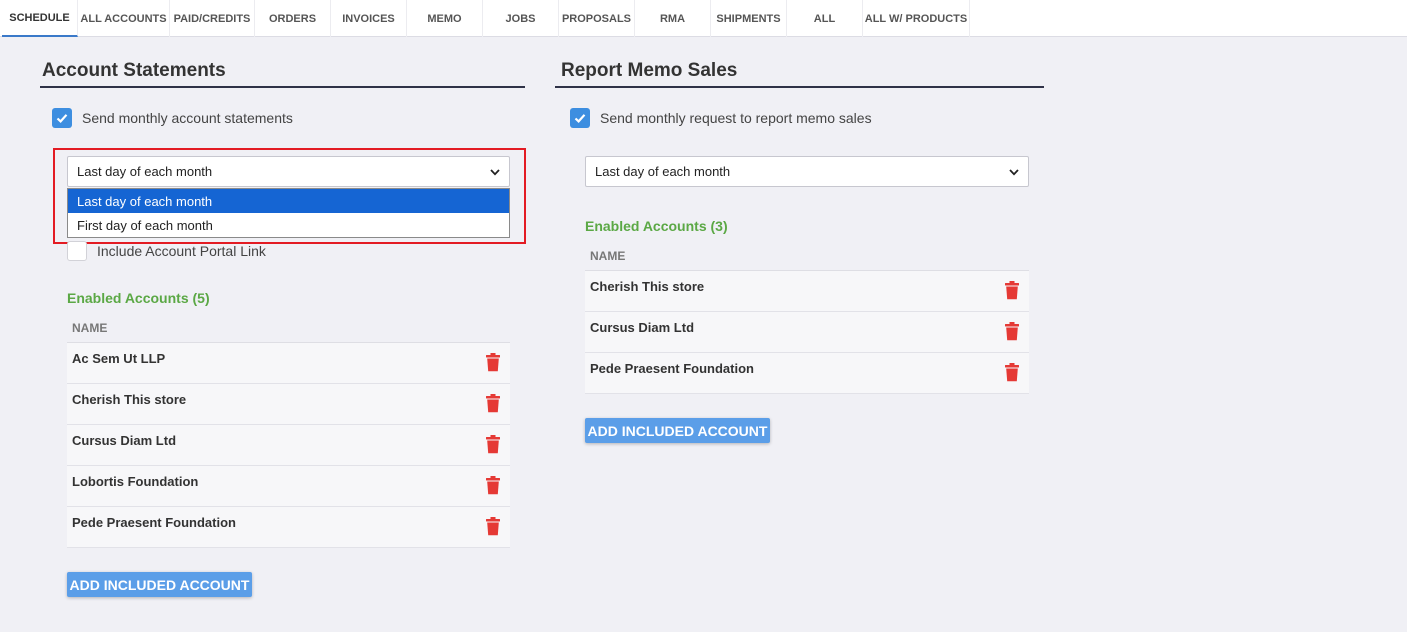 This screenshot has width=1407, height=632. What do you see at coordinates (677, 430) in the screenshot?
I see `memo-add-account-button: ADD INCLUDED ACCOUNT` at bounding box center [677, 430].